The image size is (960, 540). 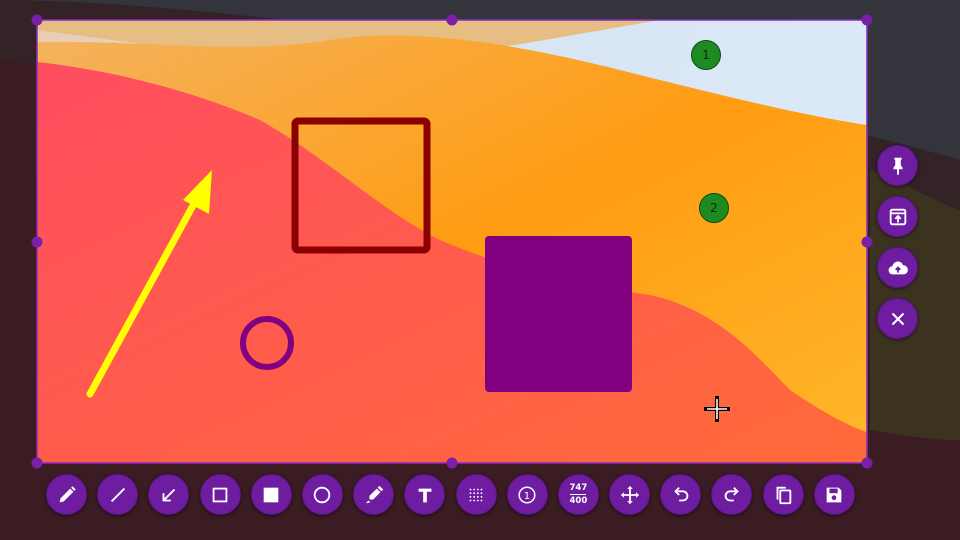 I want to click on marker-icon, so click(x=374, y=494).